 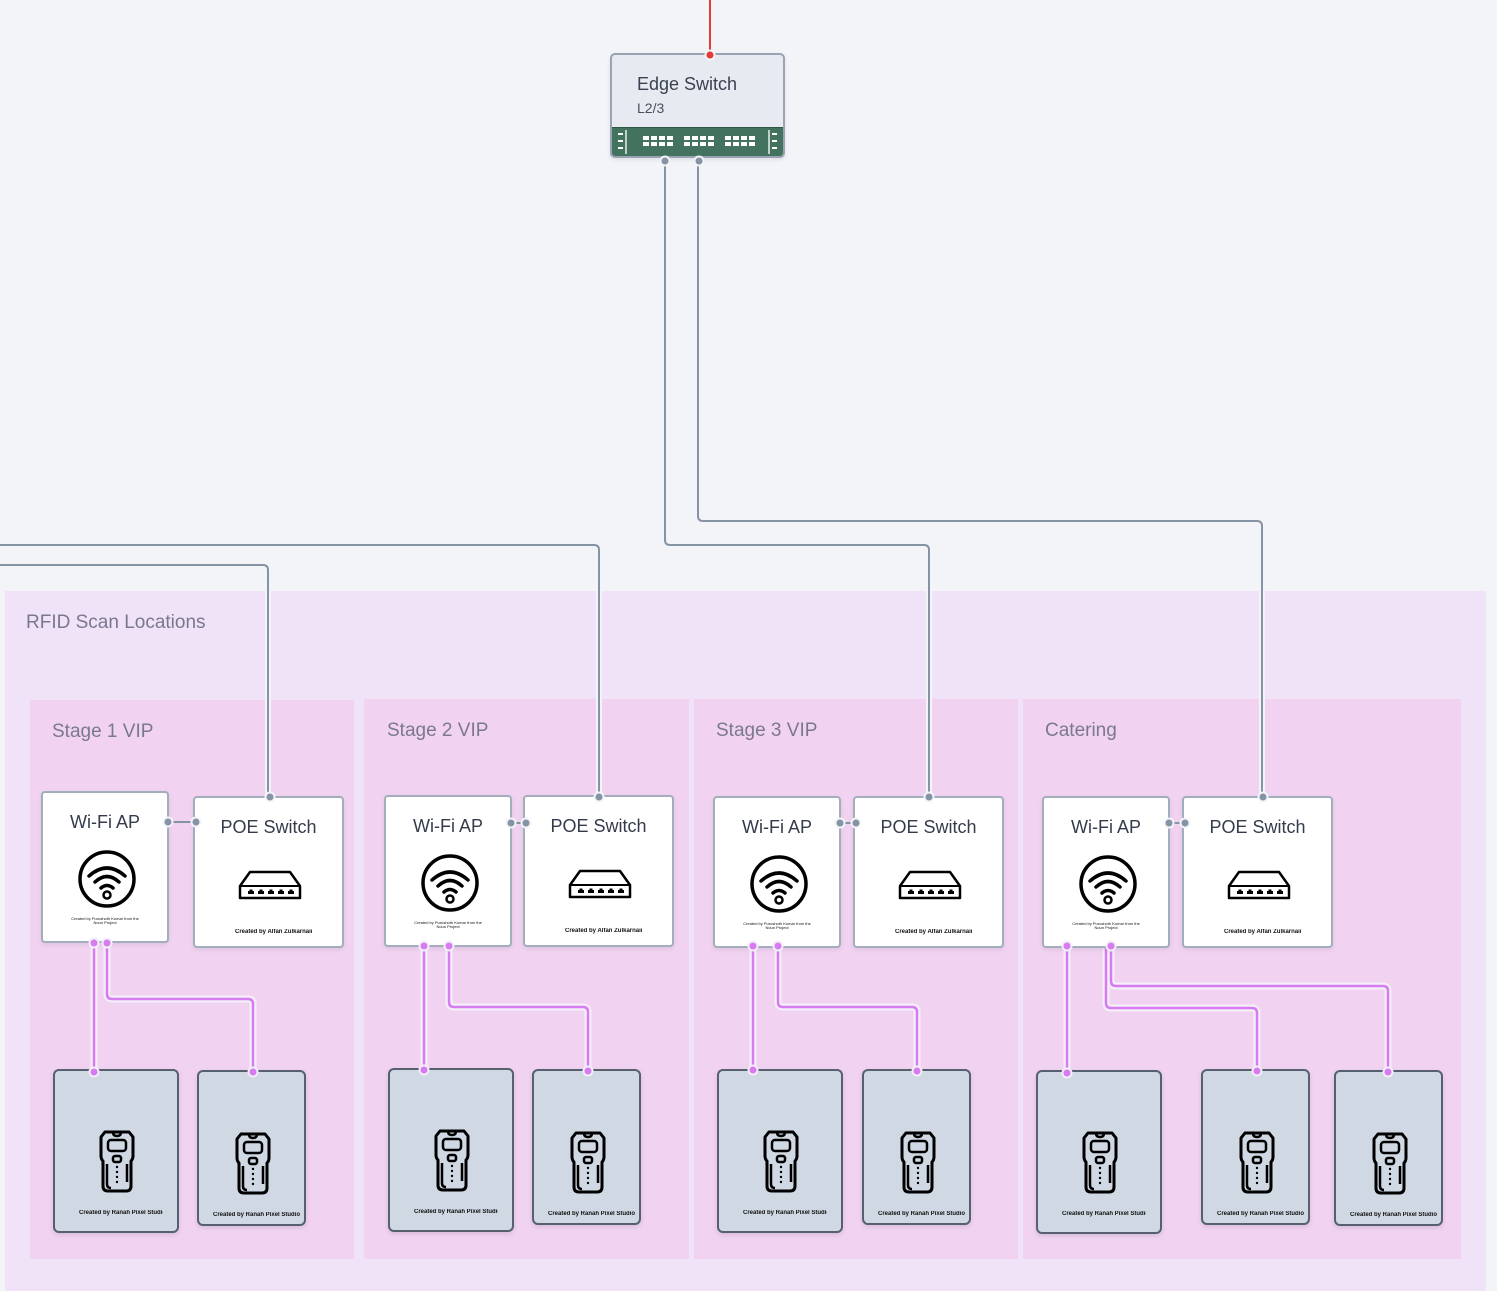 I want to click on stage-label-2: Stage 2 VIP, so click(x=438, y=730).